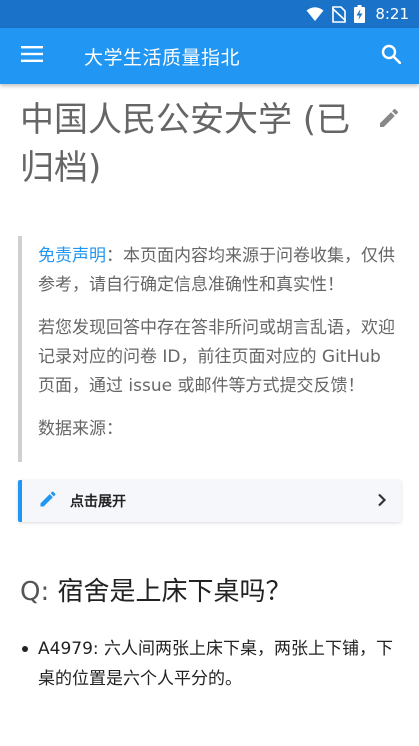  What do you see at coordinates (360, 14) in the screenshot?
I see `battery-charging-icon` at bounding box center [360, 14].